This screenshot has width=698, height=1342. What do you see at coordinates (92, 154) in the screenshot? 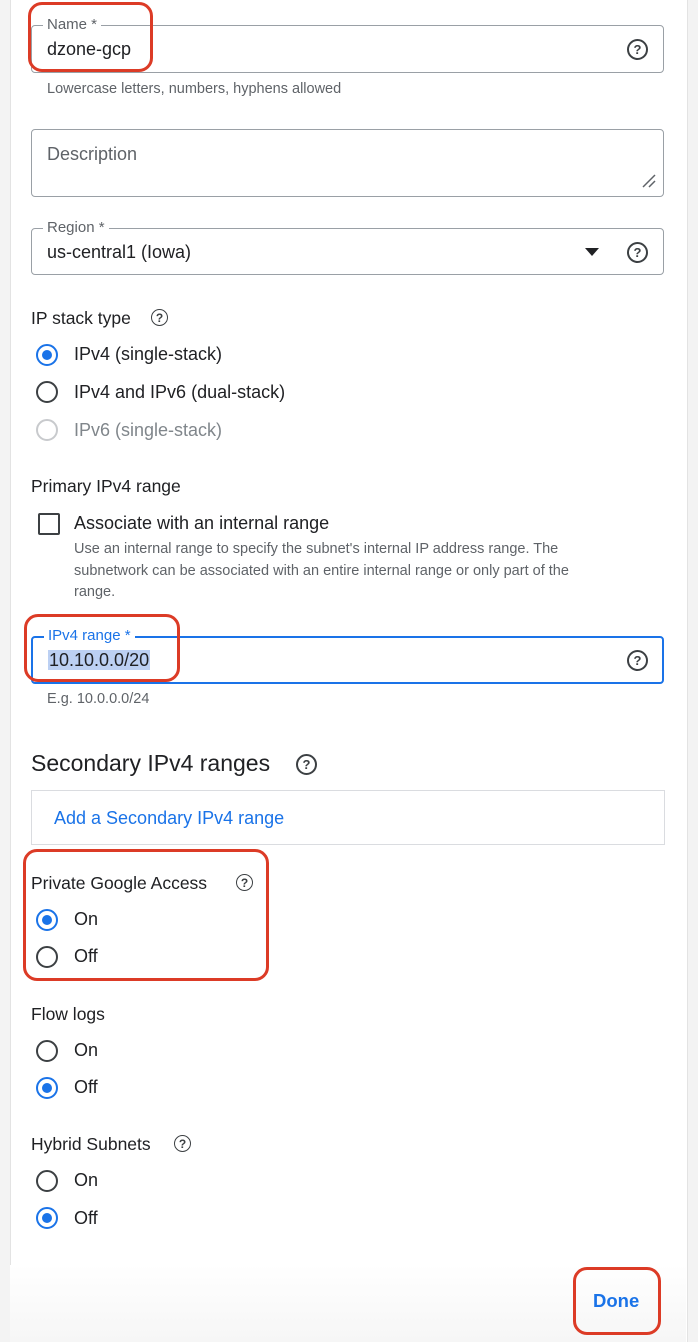
I see `description-placeholder: Description` at bounding box center [92, 154].